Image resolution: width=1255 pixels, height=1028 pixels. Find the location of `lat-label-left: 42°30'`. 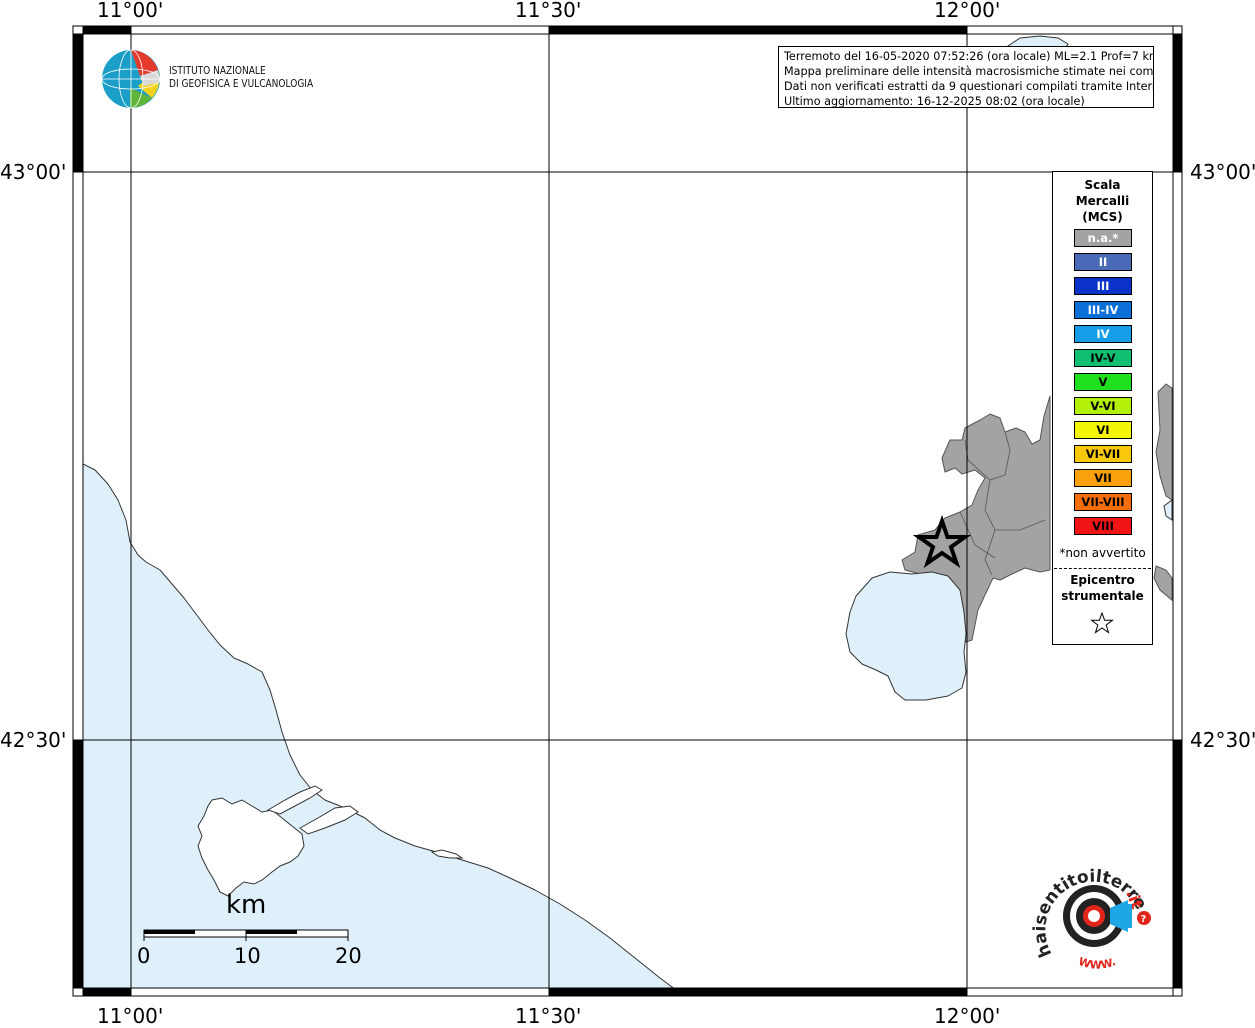

lat-label-left: 42°30' is located at coordinates (33, 740).